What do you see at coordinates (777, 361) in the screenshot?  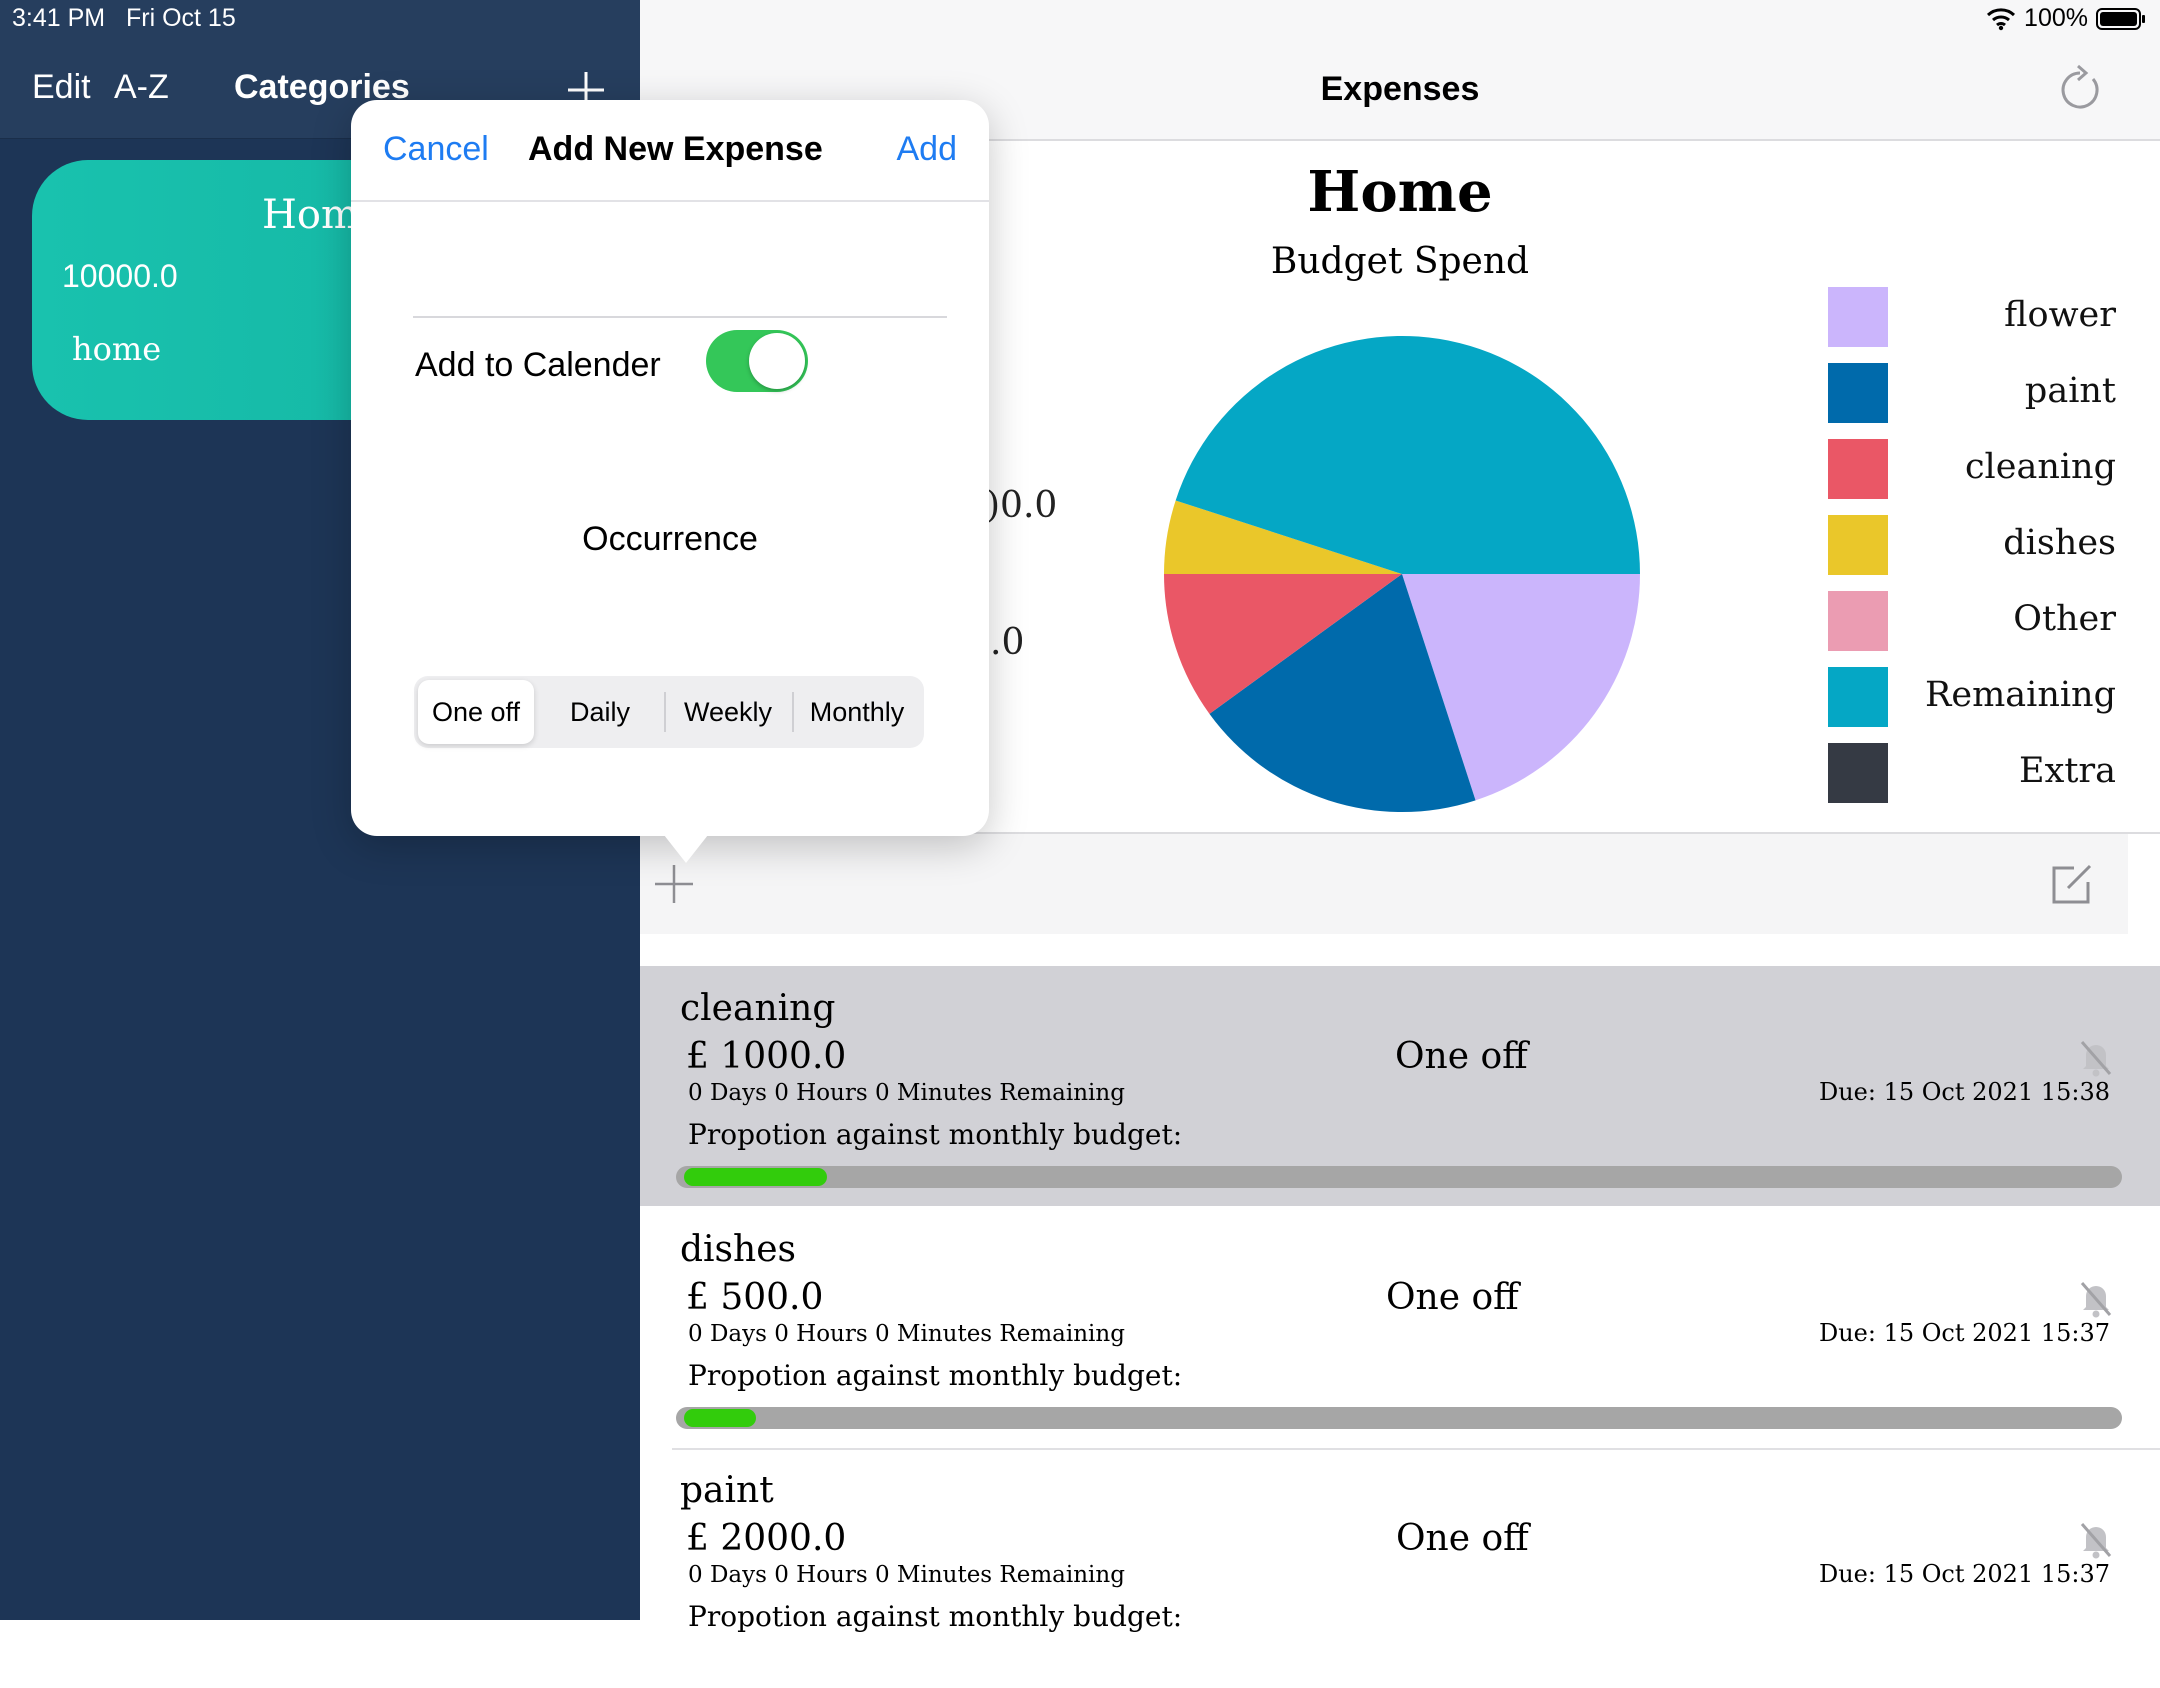 I see `toggle-knob` at bounding box center [777, 361].